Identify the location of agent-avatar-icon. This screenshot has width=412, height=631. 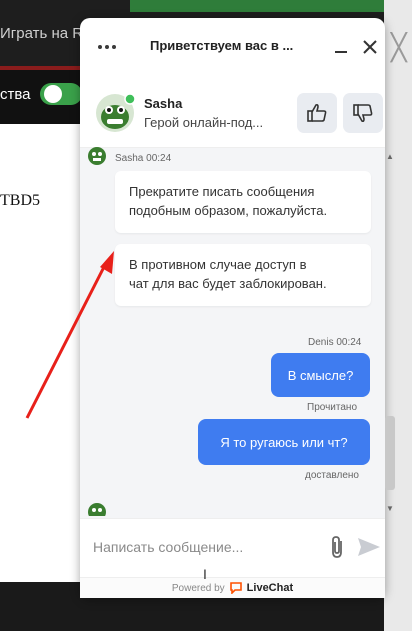
(116, 112).